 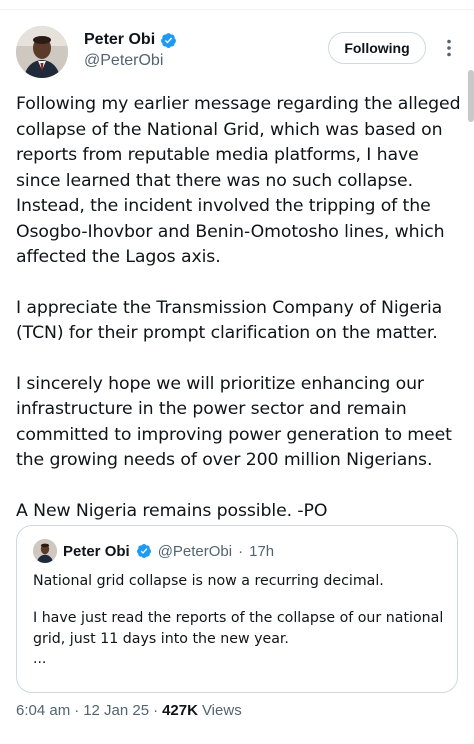 What do you see at coordinates (195, 551) in the screenshot?
I see `quoted-author-handle: @PeterObi` at bounding box center [195, 551].